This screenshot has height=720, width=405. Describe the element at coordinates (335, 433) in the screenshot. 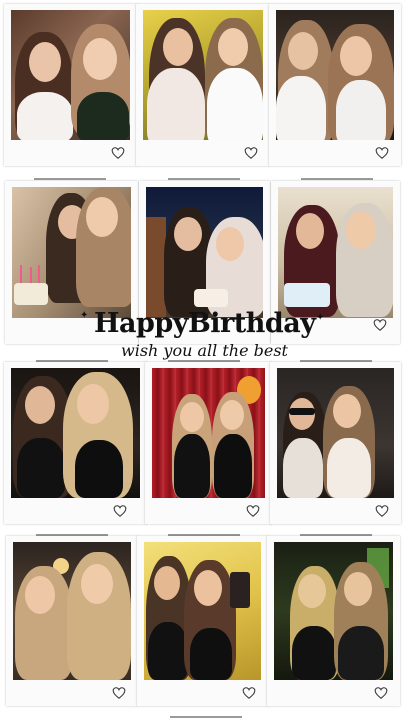

I see `photo-mirror-selfie-sunglasses` at that location.